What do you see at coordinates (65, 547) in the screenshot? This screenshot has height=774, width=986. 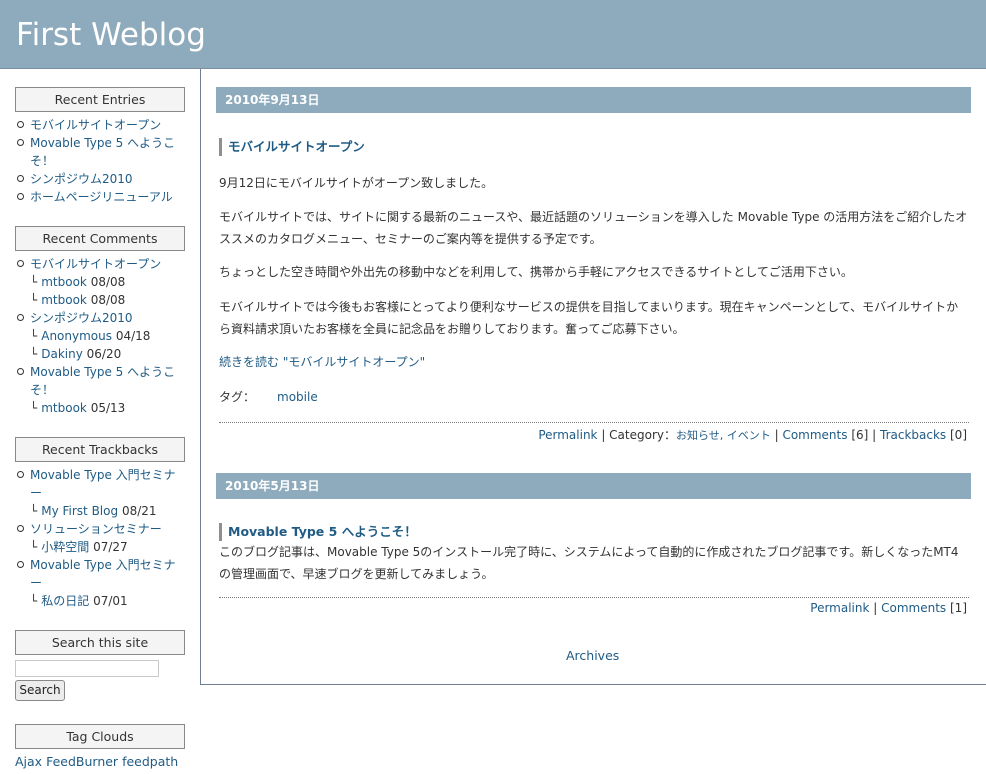 I see `trackback-source-link: 小粋空間` at bounding box center [65, 547].